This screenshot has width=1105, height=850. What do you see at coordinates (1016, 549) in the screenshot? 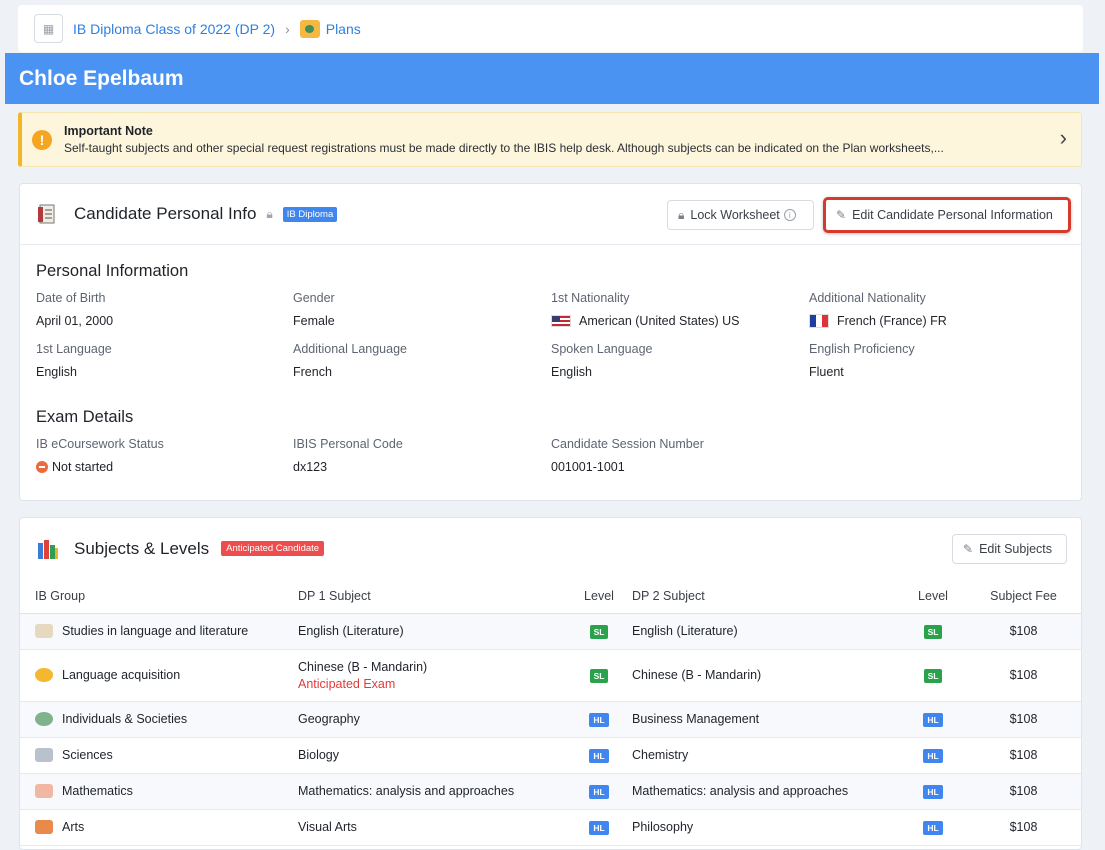
I see `edit-subjects-label: Edit Subjects` at bounding box center [1016, 549].